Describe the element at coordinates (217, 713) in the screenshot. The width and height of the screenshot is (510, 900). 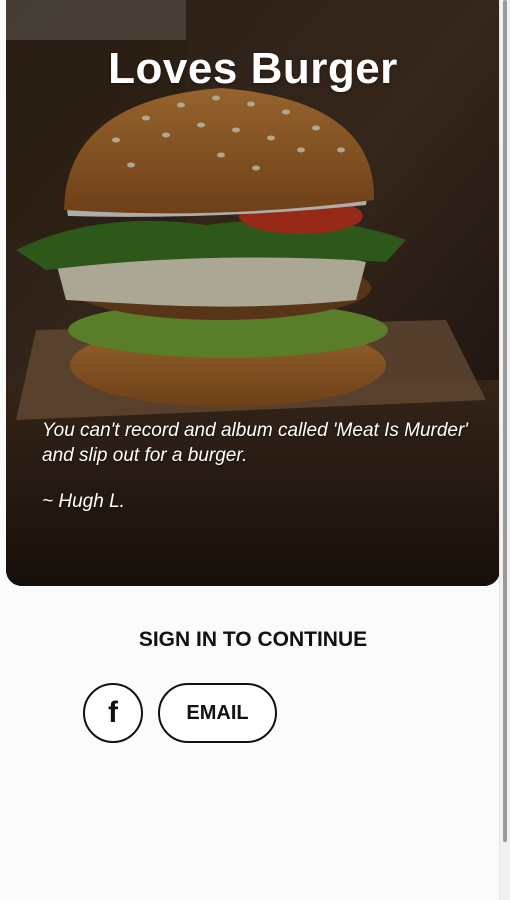
I see `email-login-button: EMAIL` at that location.